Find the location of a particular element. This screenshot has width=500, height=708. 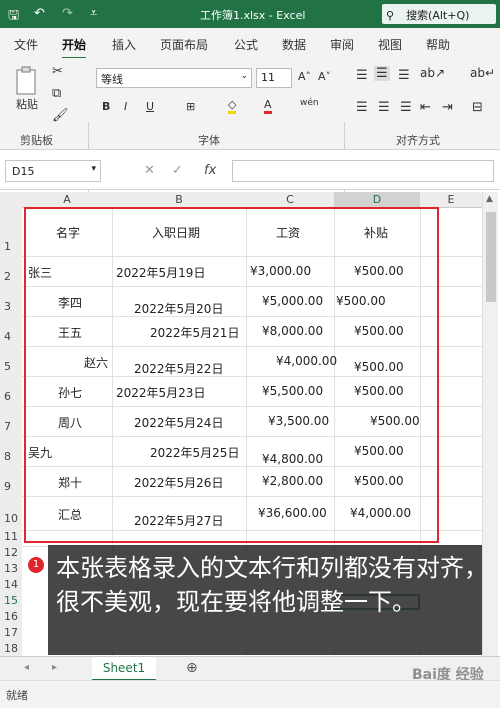

fill-color-icon: ◇ is located at coordinates (232, 106).